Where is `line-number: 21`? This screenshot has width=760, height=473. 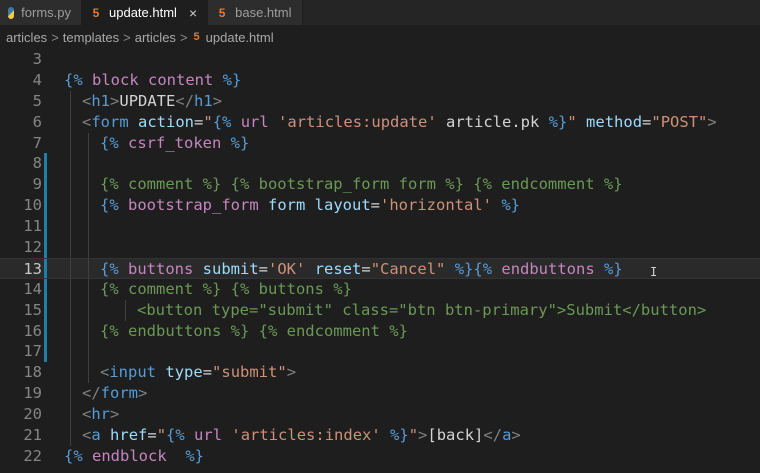 line-number: 21 is located at coordinates (32, 435).